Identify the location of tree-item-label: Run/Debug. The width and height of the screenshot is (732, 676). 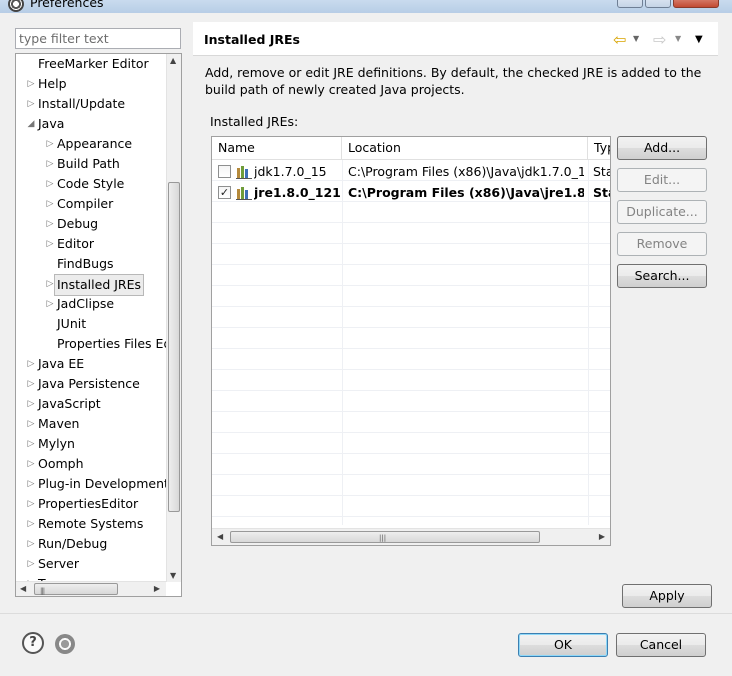
(73, 543).